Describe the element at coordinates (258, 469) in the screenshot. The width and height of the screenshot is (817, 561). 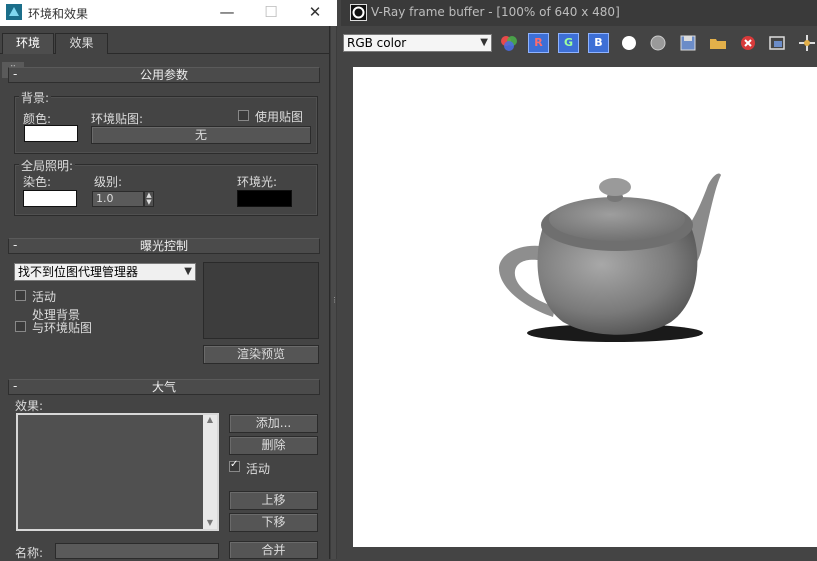
I see `atmosphere-active-label: 活动` at that location.